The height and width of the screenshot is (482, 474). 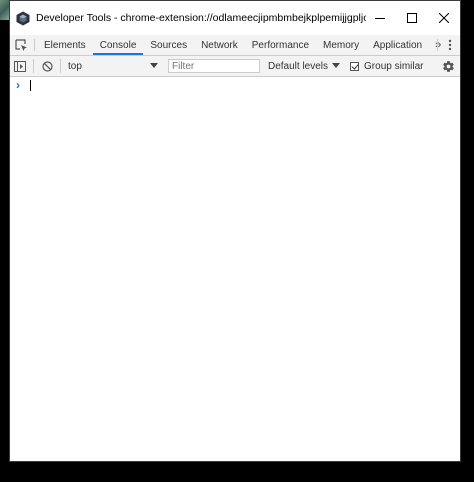 What do you see at coordinates (168, 45) in the screenshot?
I see `tab-sources: Sources` at bounding box center [168, 45].